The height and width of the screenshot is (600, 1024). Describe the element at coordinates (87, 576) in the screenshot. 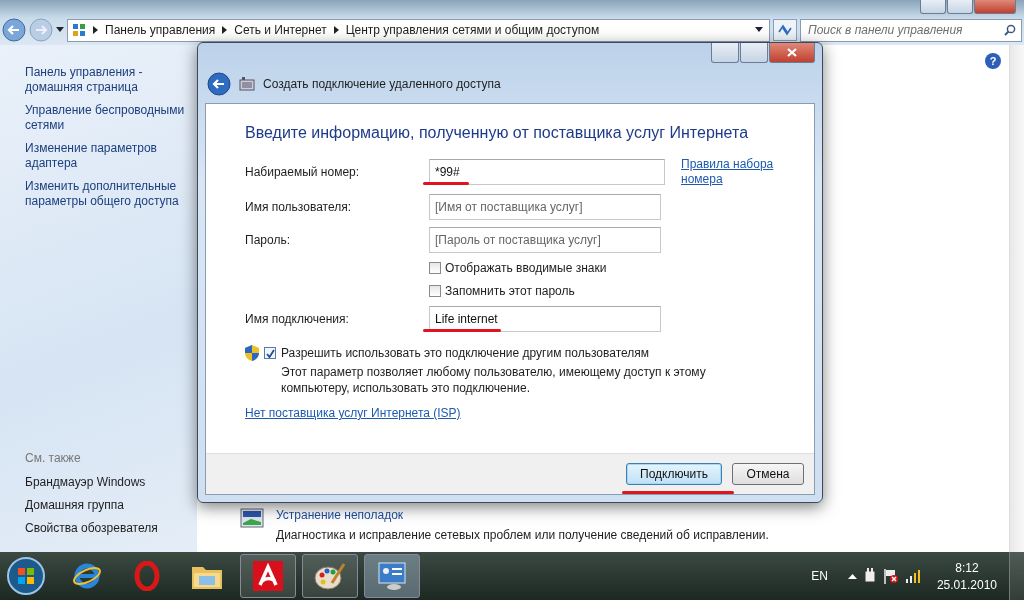

I see `globe-icon` at that location.